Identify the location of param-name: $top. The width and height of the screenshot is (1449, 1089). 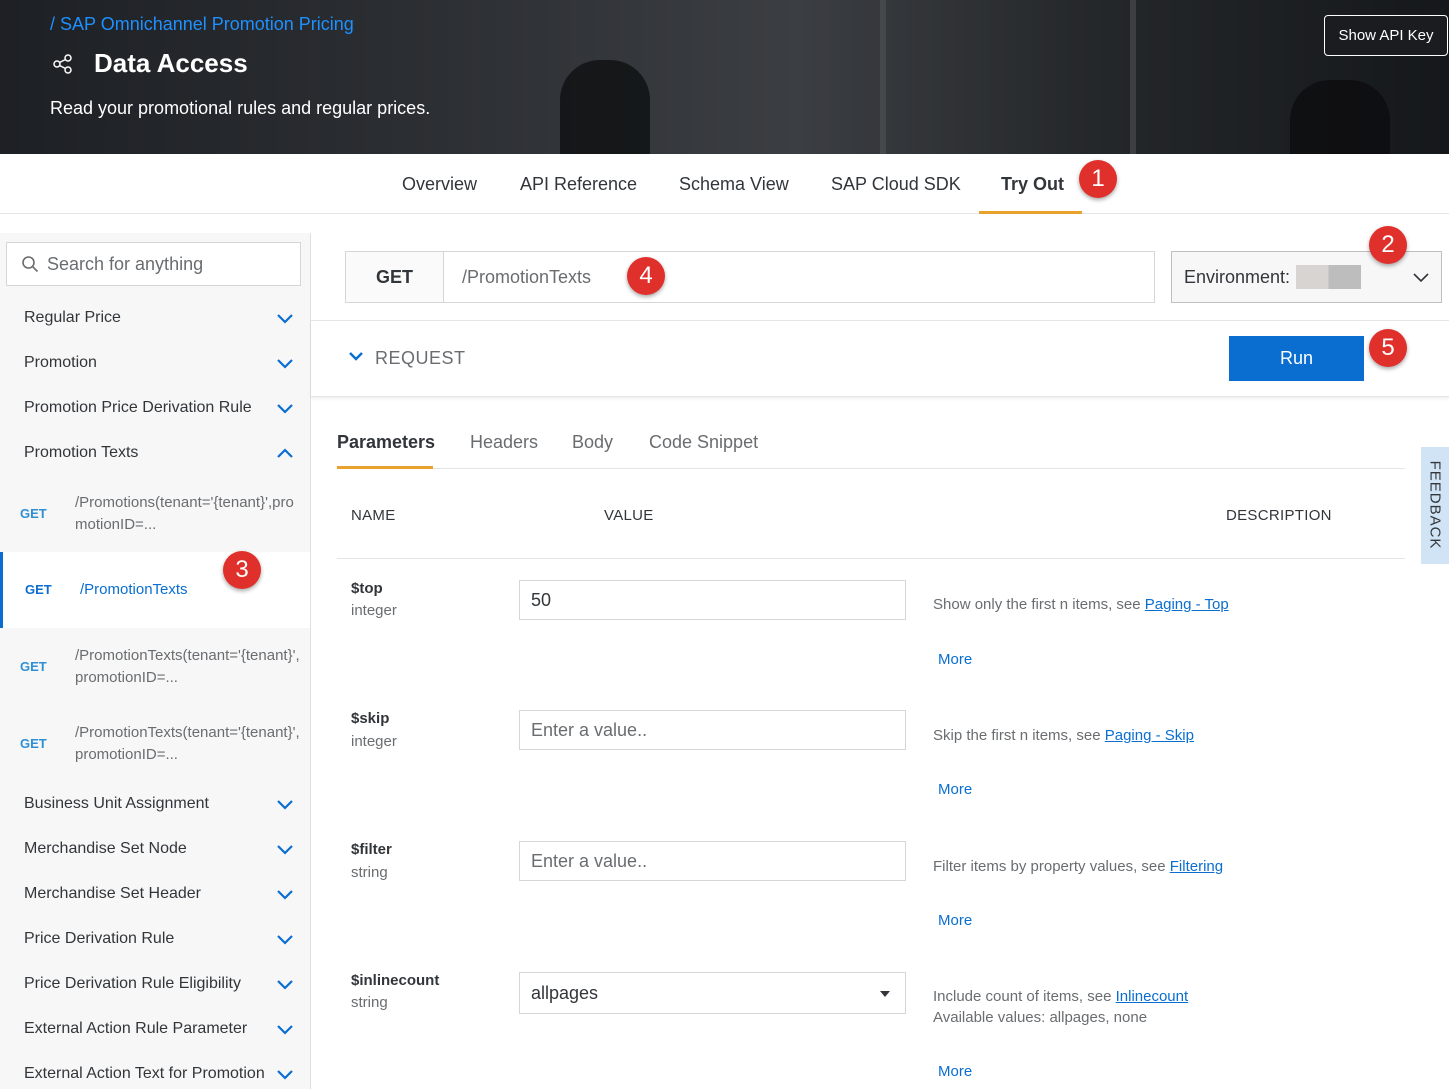
(367, 588).